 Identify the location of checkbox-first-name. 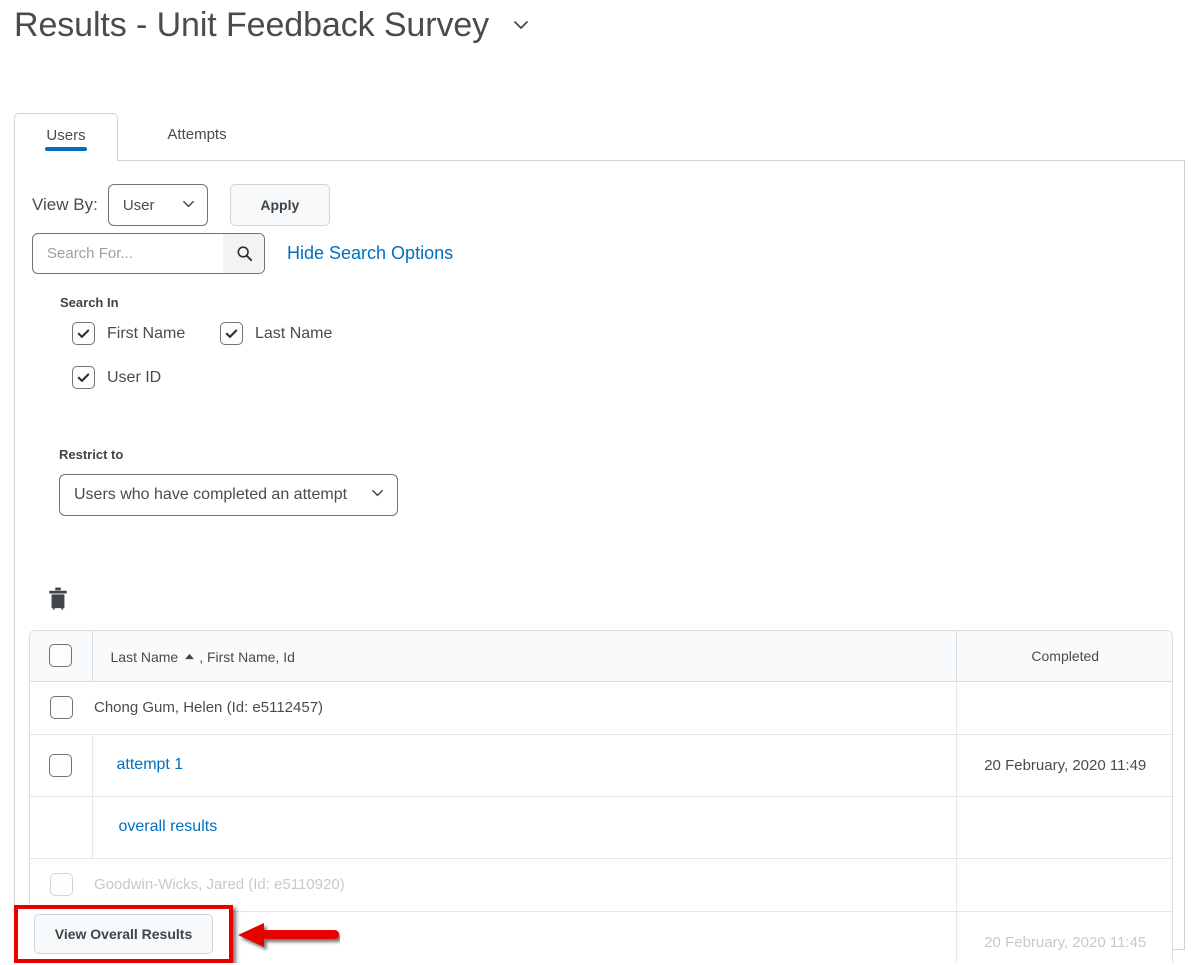
(83, 333).